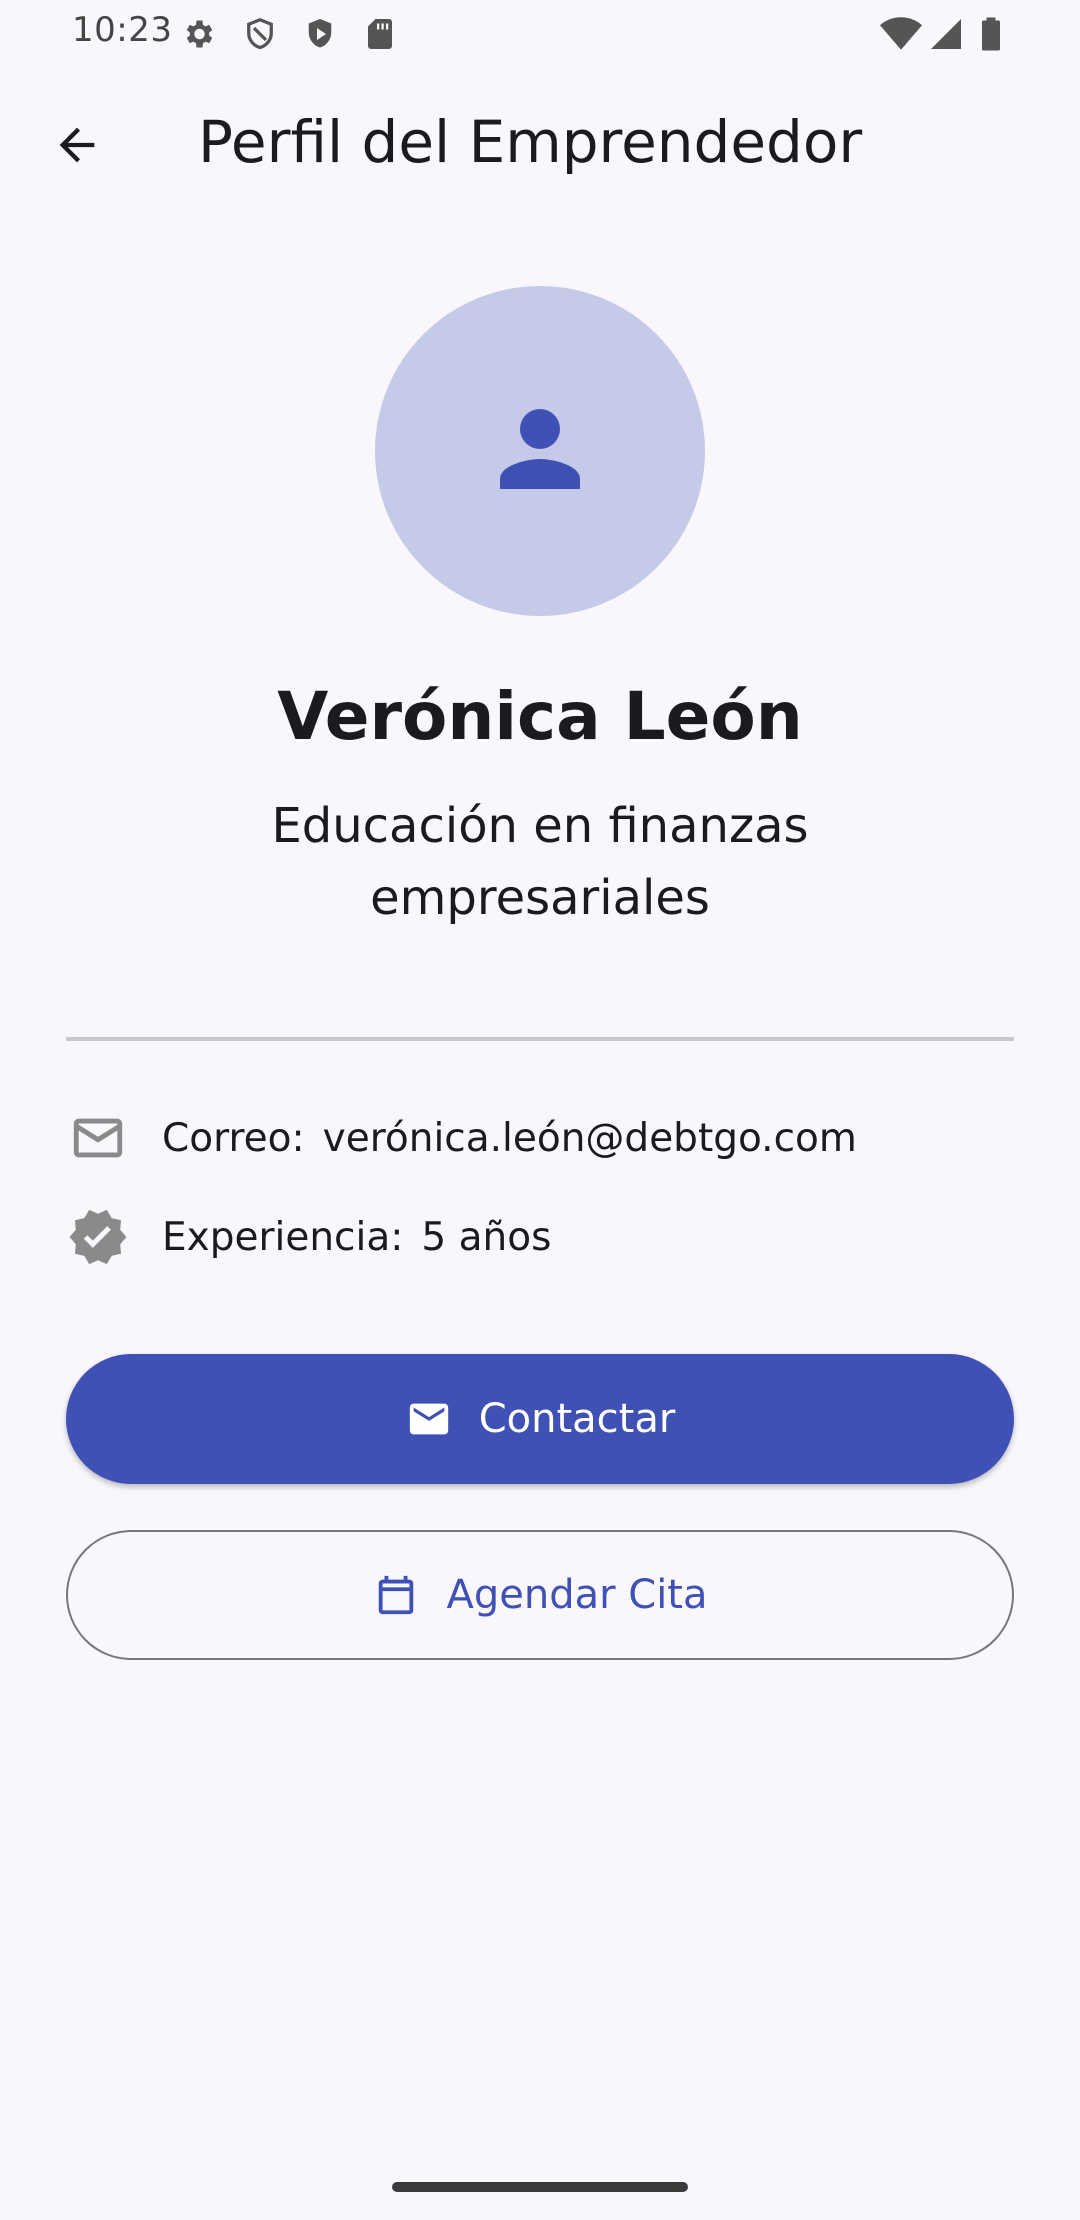  Describe the element at coordinates (320, 36) in the screenshot. I see `play-protect-icon` at that location.